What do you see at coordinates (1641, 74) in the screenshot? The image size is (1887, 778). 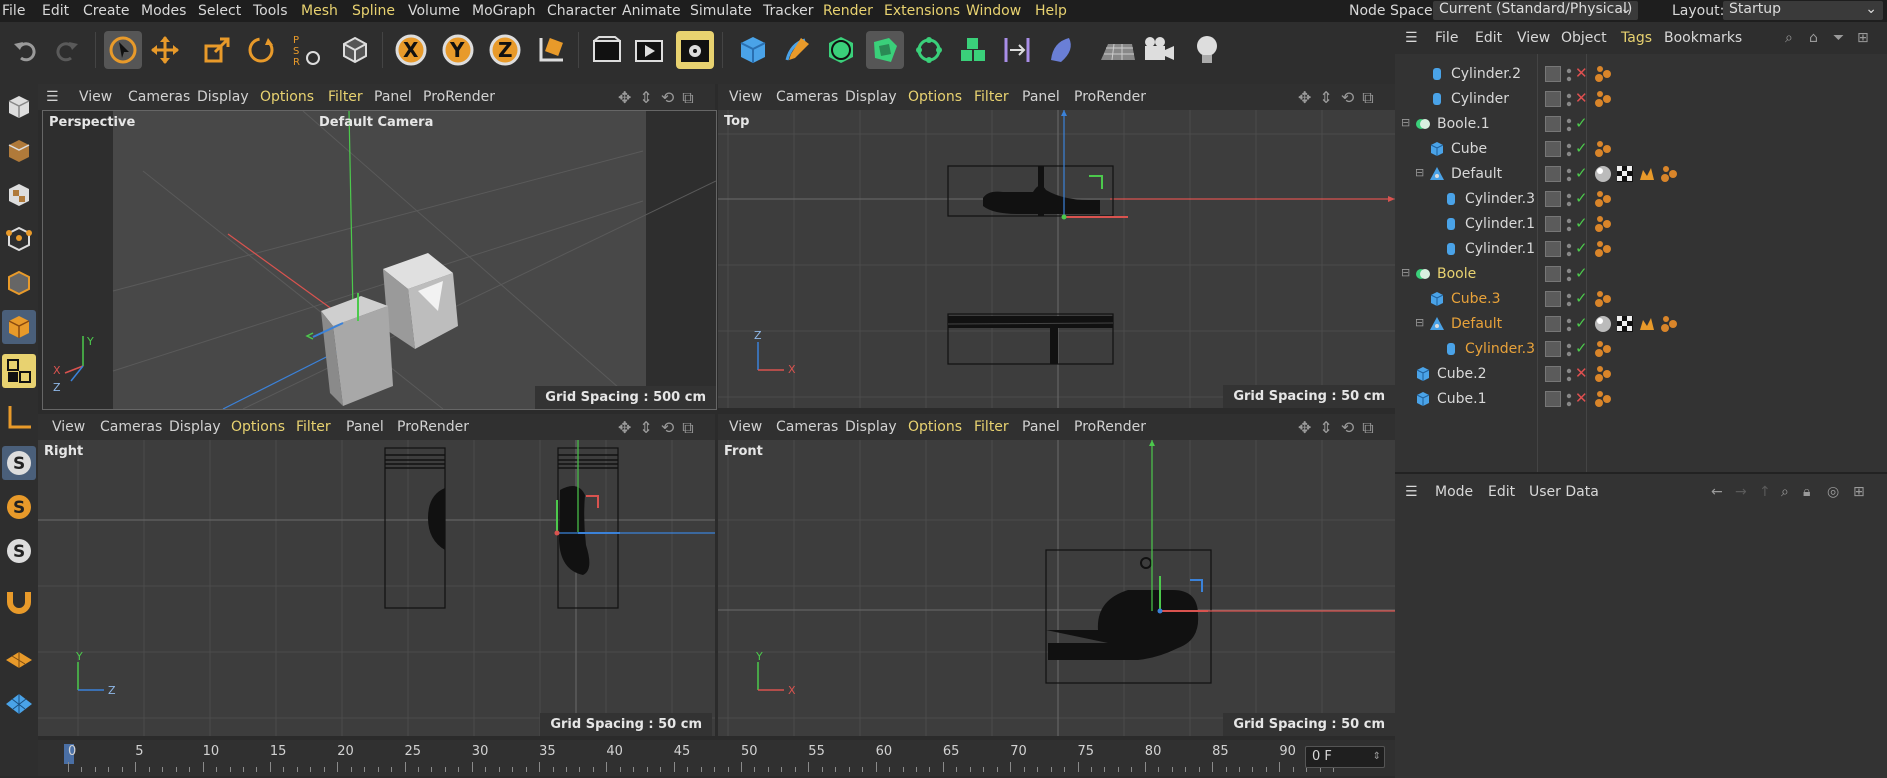 I see `object-row: Cylinder.2 ✕` at bounding box center [1641, 74].